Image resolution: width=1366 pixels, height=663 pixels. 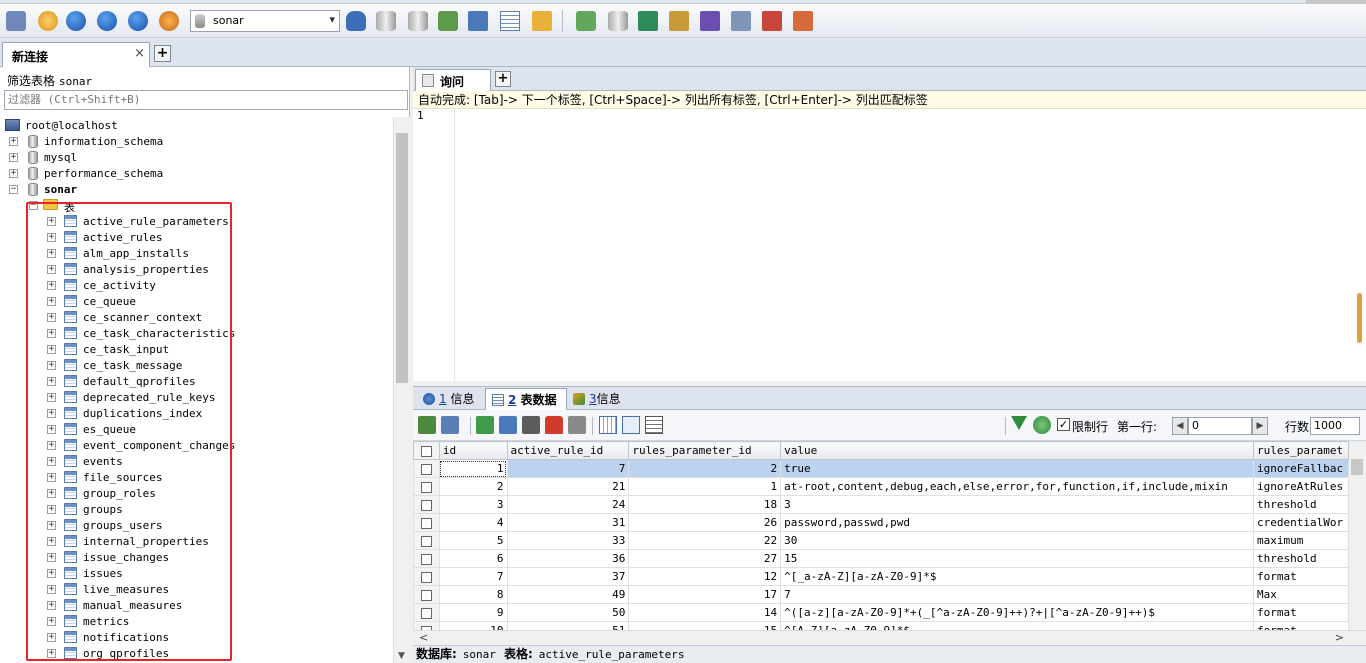 What do you see at coordinates (195, 334) in the screenshot?
I see `tree-item-table: + ce_task_characteristics` at bounding box center [195, 334].